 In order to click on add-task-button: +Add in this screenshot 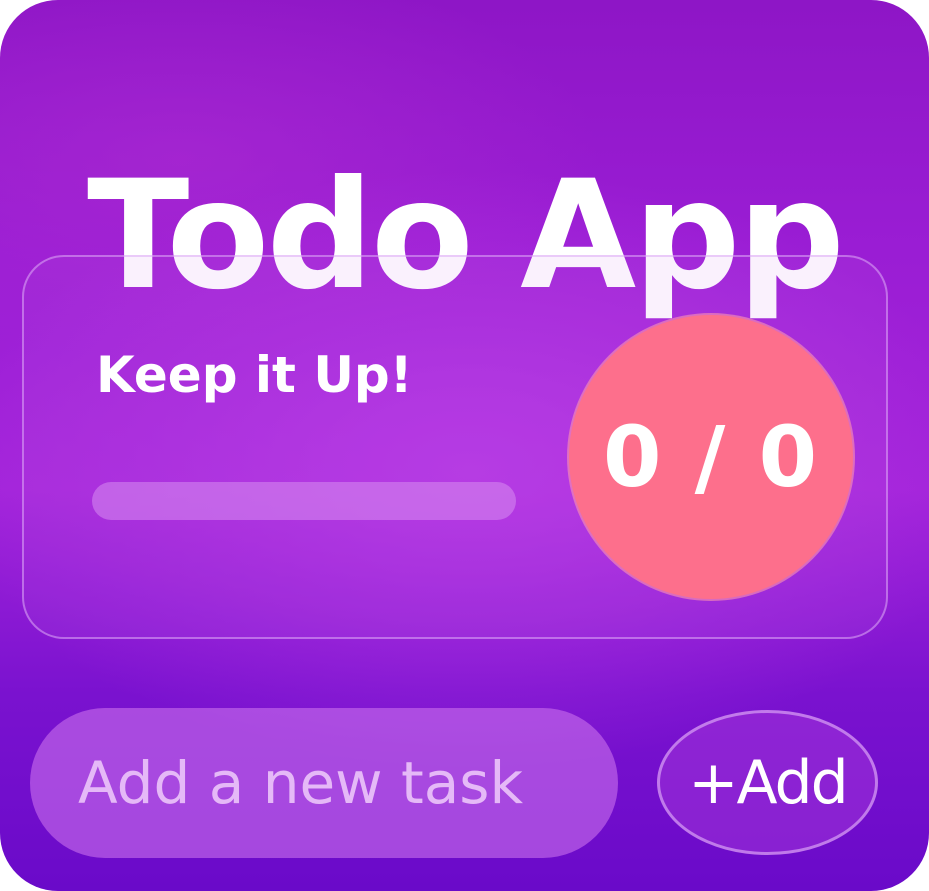, I will do `click(767, 782)`.